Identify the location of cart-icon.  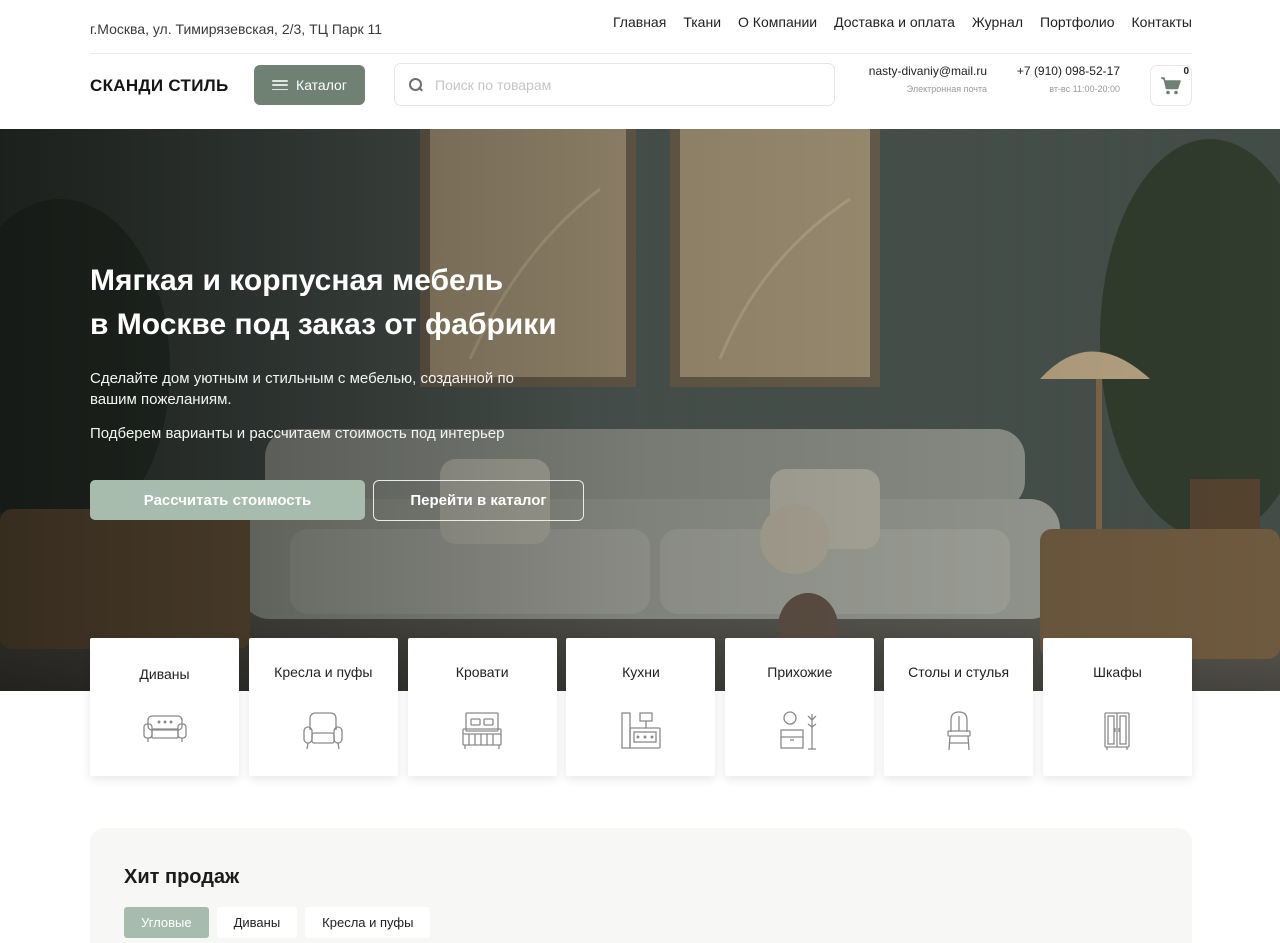
(1171, 85).